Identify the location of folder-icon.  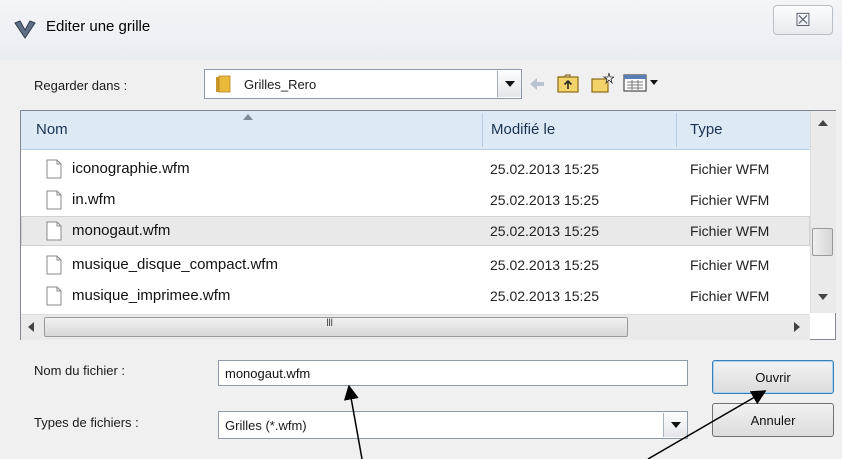
(223, 84).